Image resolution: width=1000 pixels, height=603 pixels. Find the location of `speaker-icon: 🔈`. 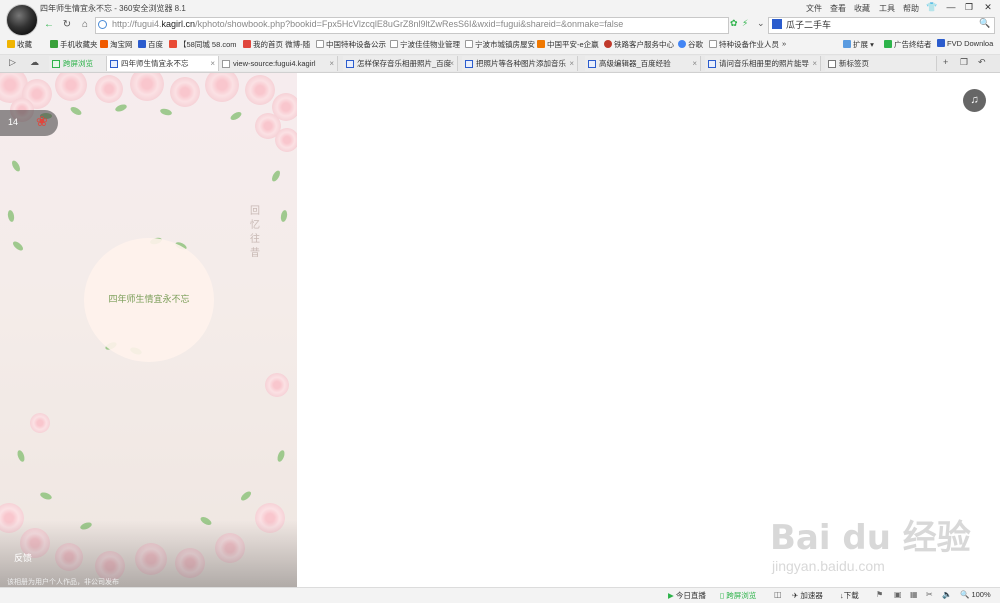

speaker-icon: 🔈 is located at coordinates (947, 594).